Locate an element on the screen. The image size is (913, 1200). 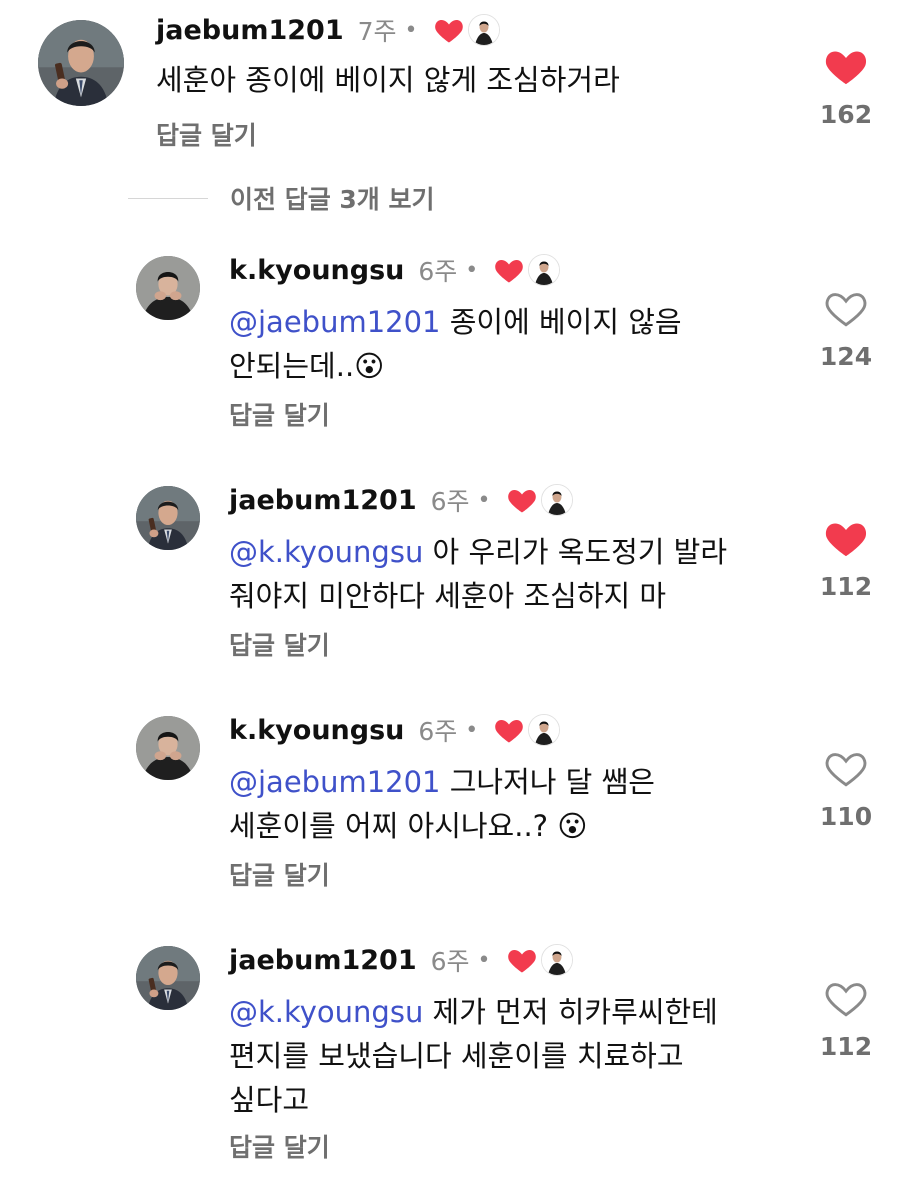
comment-body: 아 우리가 옥도정기 발라 is located at coordinates (575, 552).